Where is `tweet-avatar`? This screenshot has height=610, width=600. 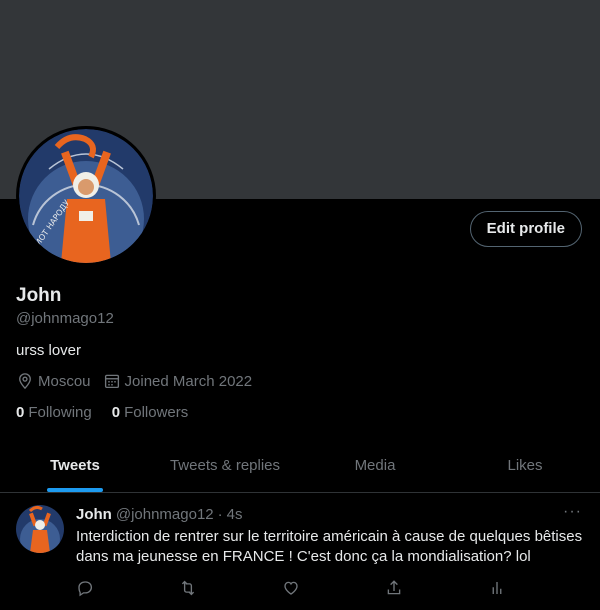
tweet-avatar is located at coordinates (40, 529).